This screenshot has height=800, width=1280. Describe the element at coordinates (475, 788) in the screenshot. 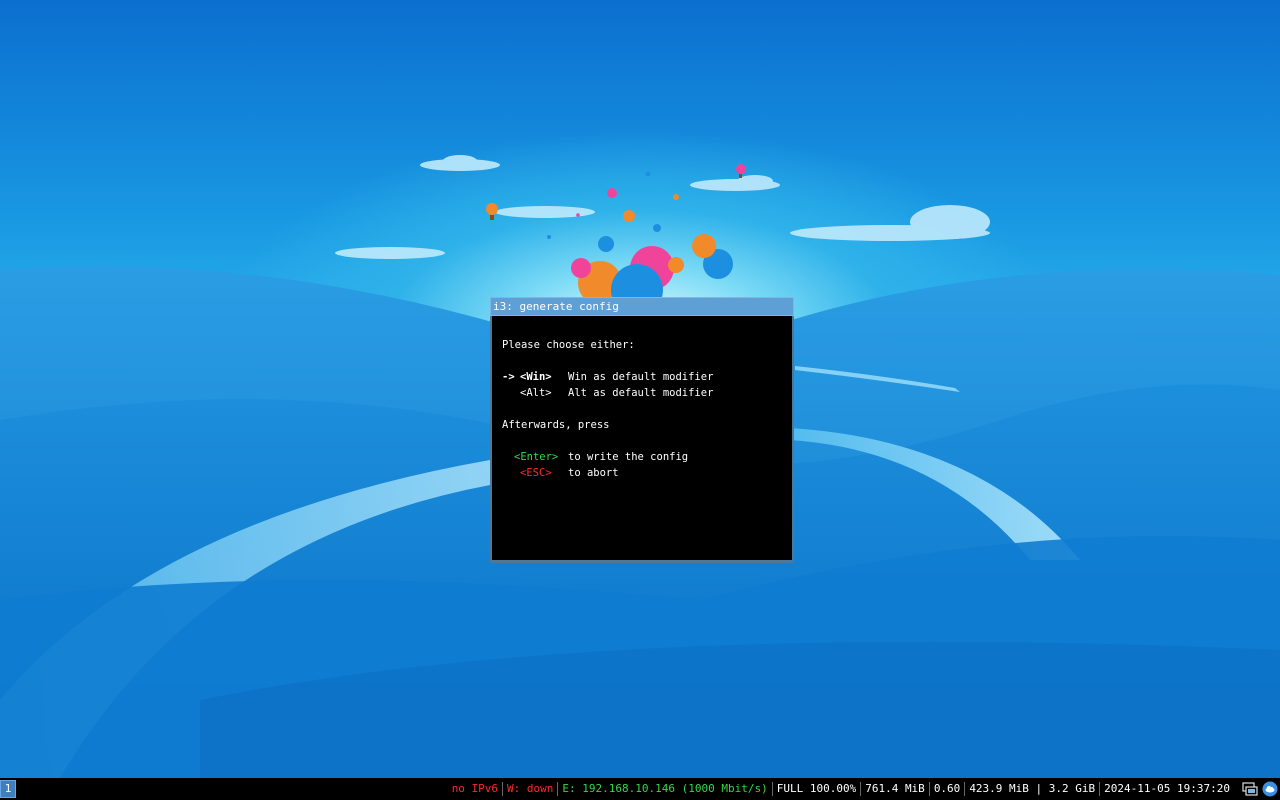

I see `ipv6-status: no IPv6` at that location.